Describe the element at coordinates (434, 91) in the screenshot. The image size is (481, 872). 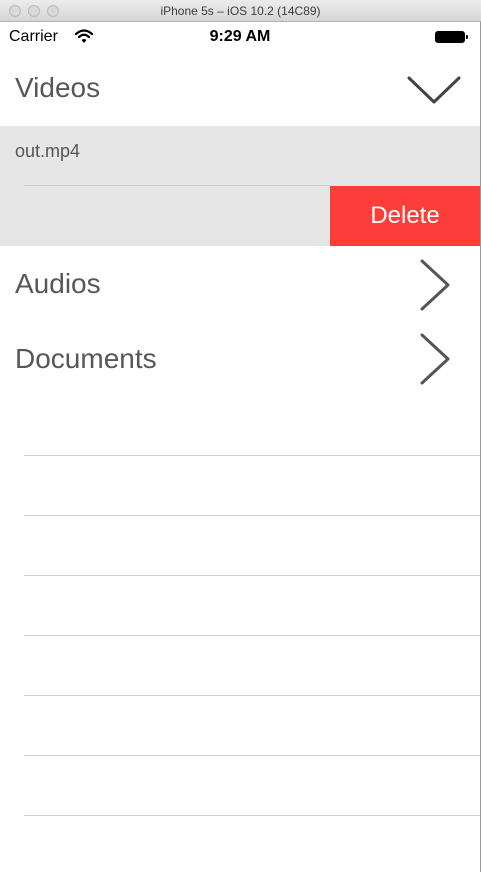
I see `chevron-down-icon` at that location.